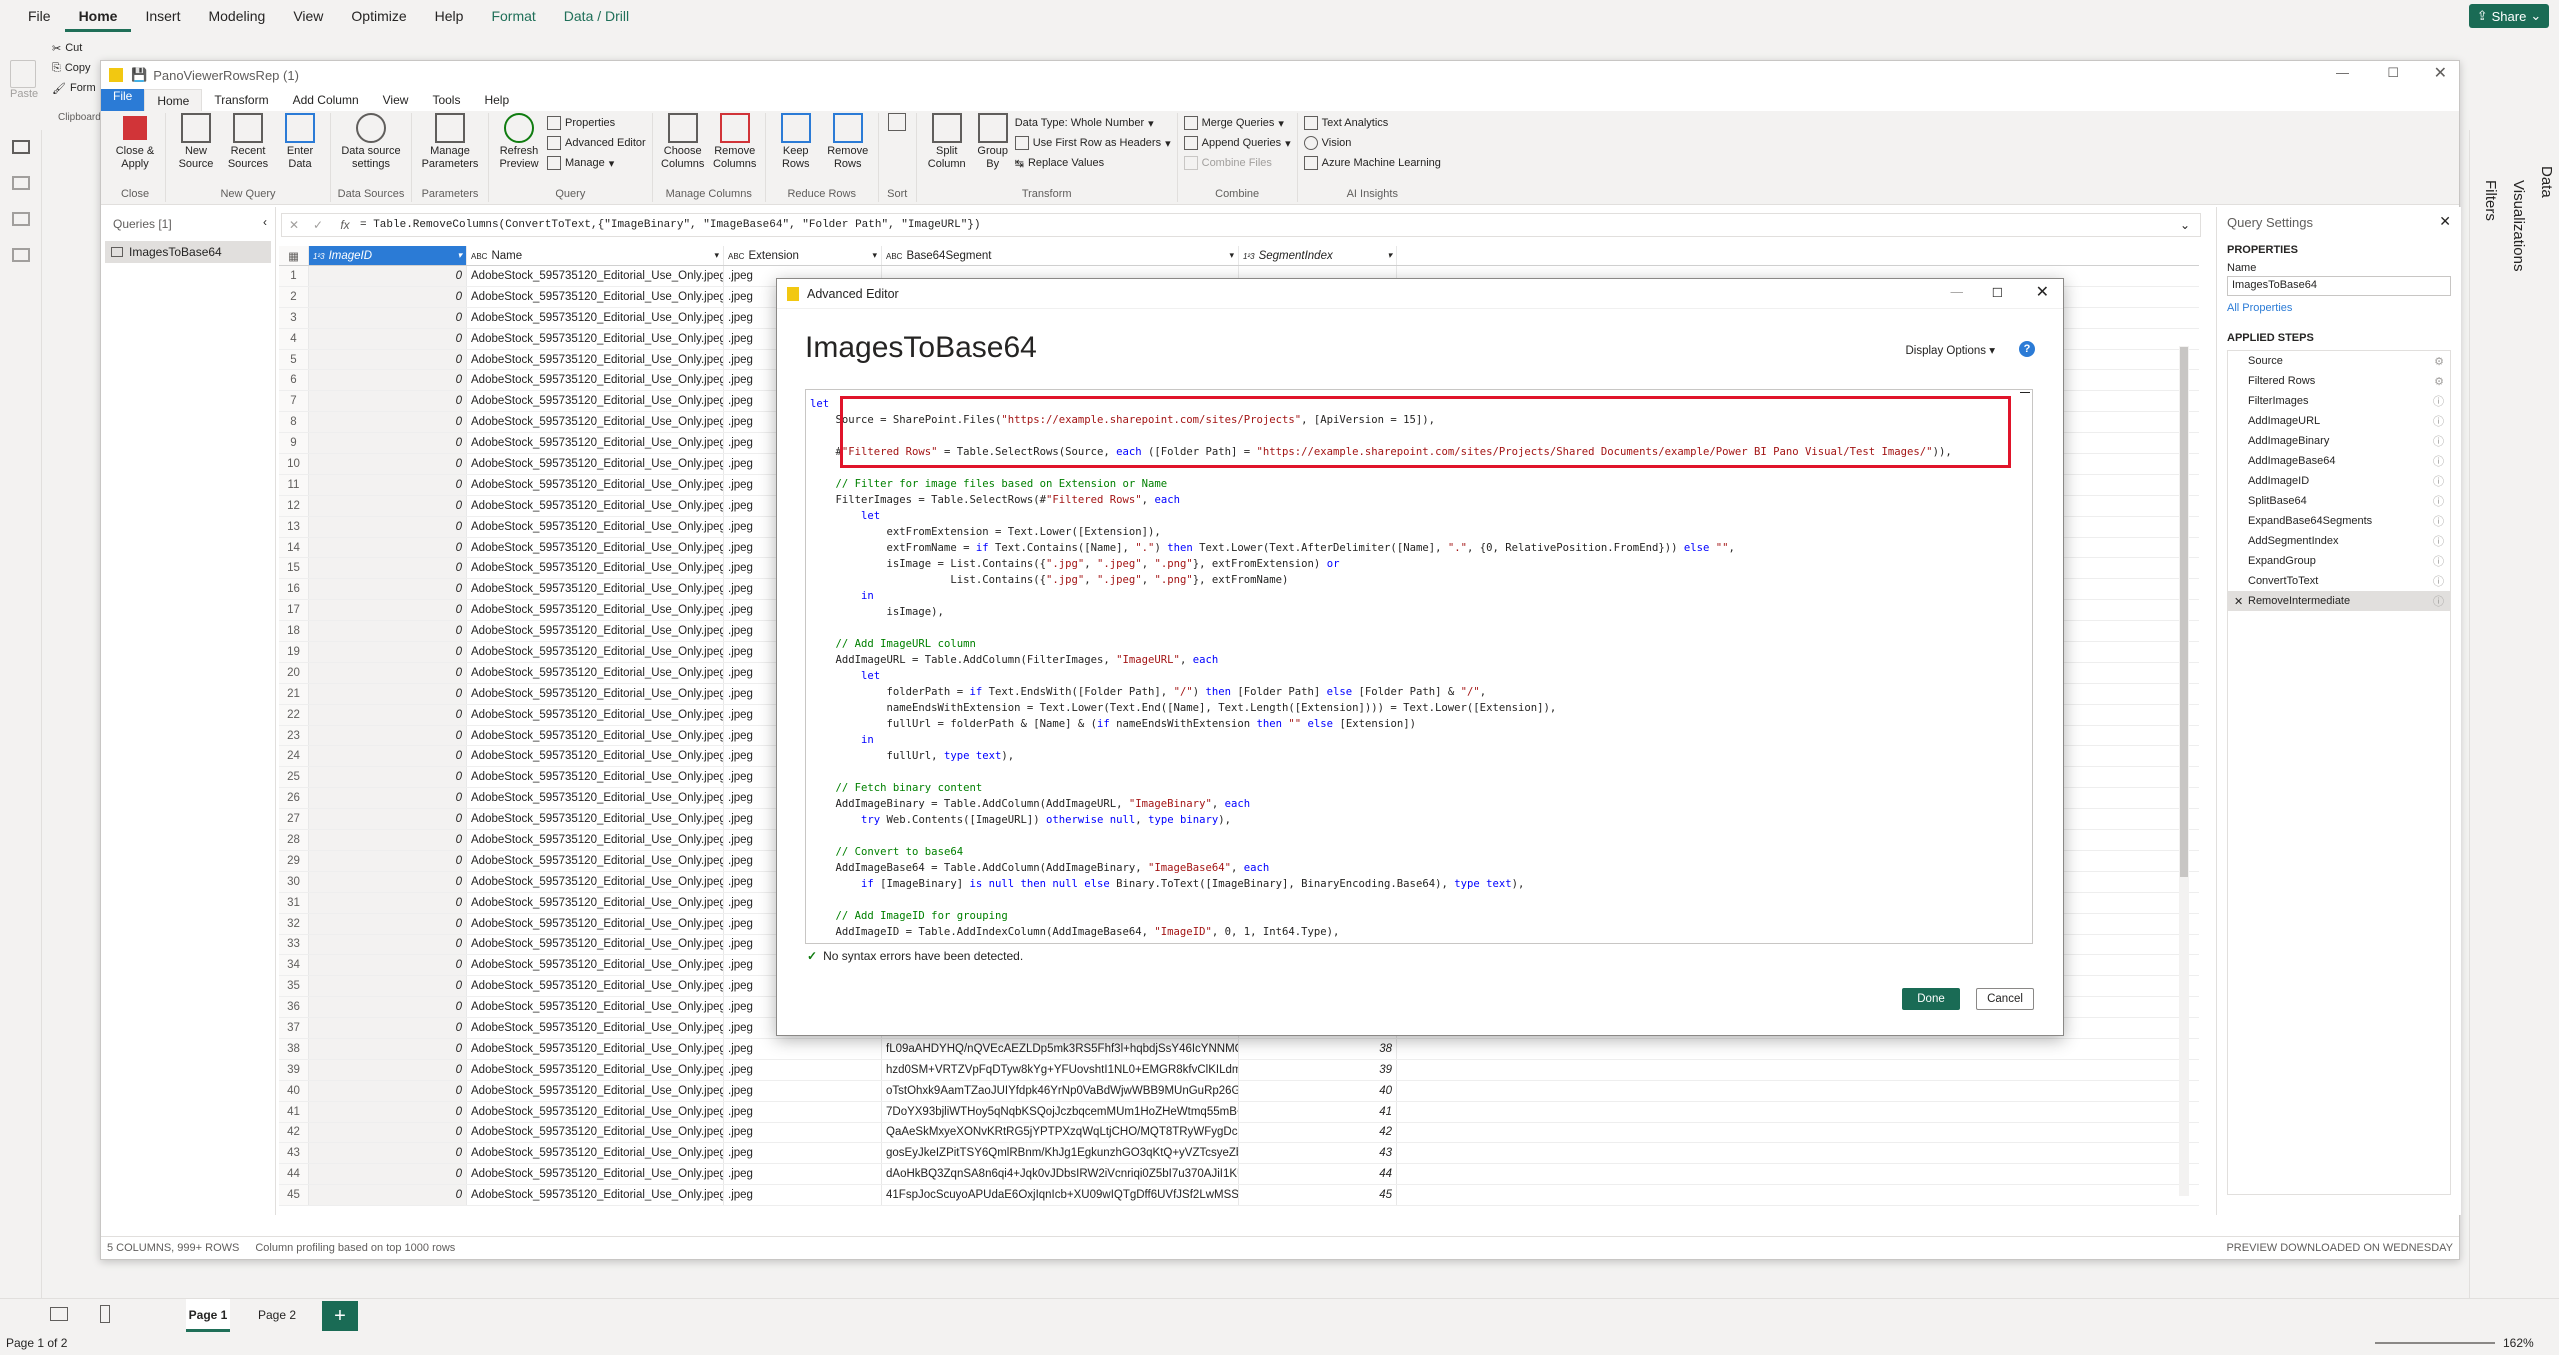  What do you see at coordinates (98, 16) in the screenshot?
I see `pbi-tab-home: Home` at bounding box center [98, 16].